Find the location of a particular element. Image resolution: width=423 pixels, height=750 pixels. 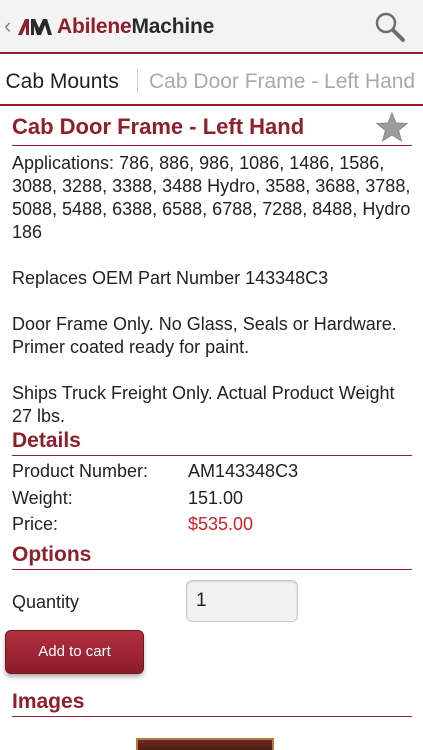

breadcrumb: d Cab Mounts Cab Door Frame - Left Hand is located at coordinates (211, 81).